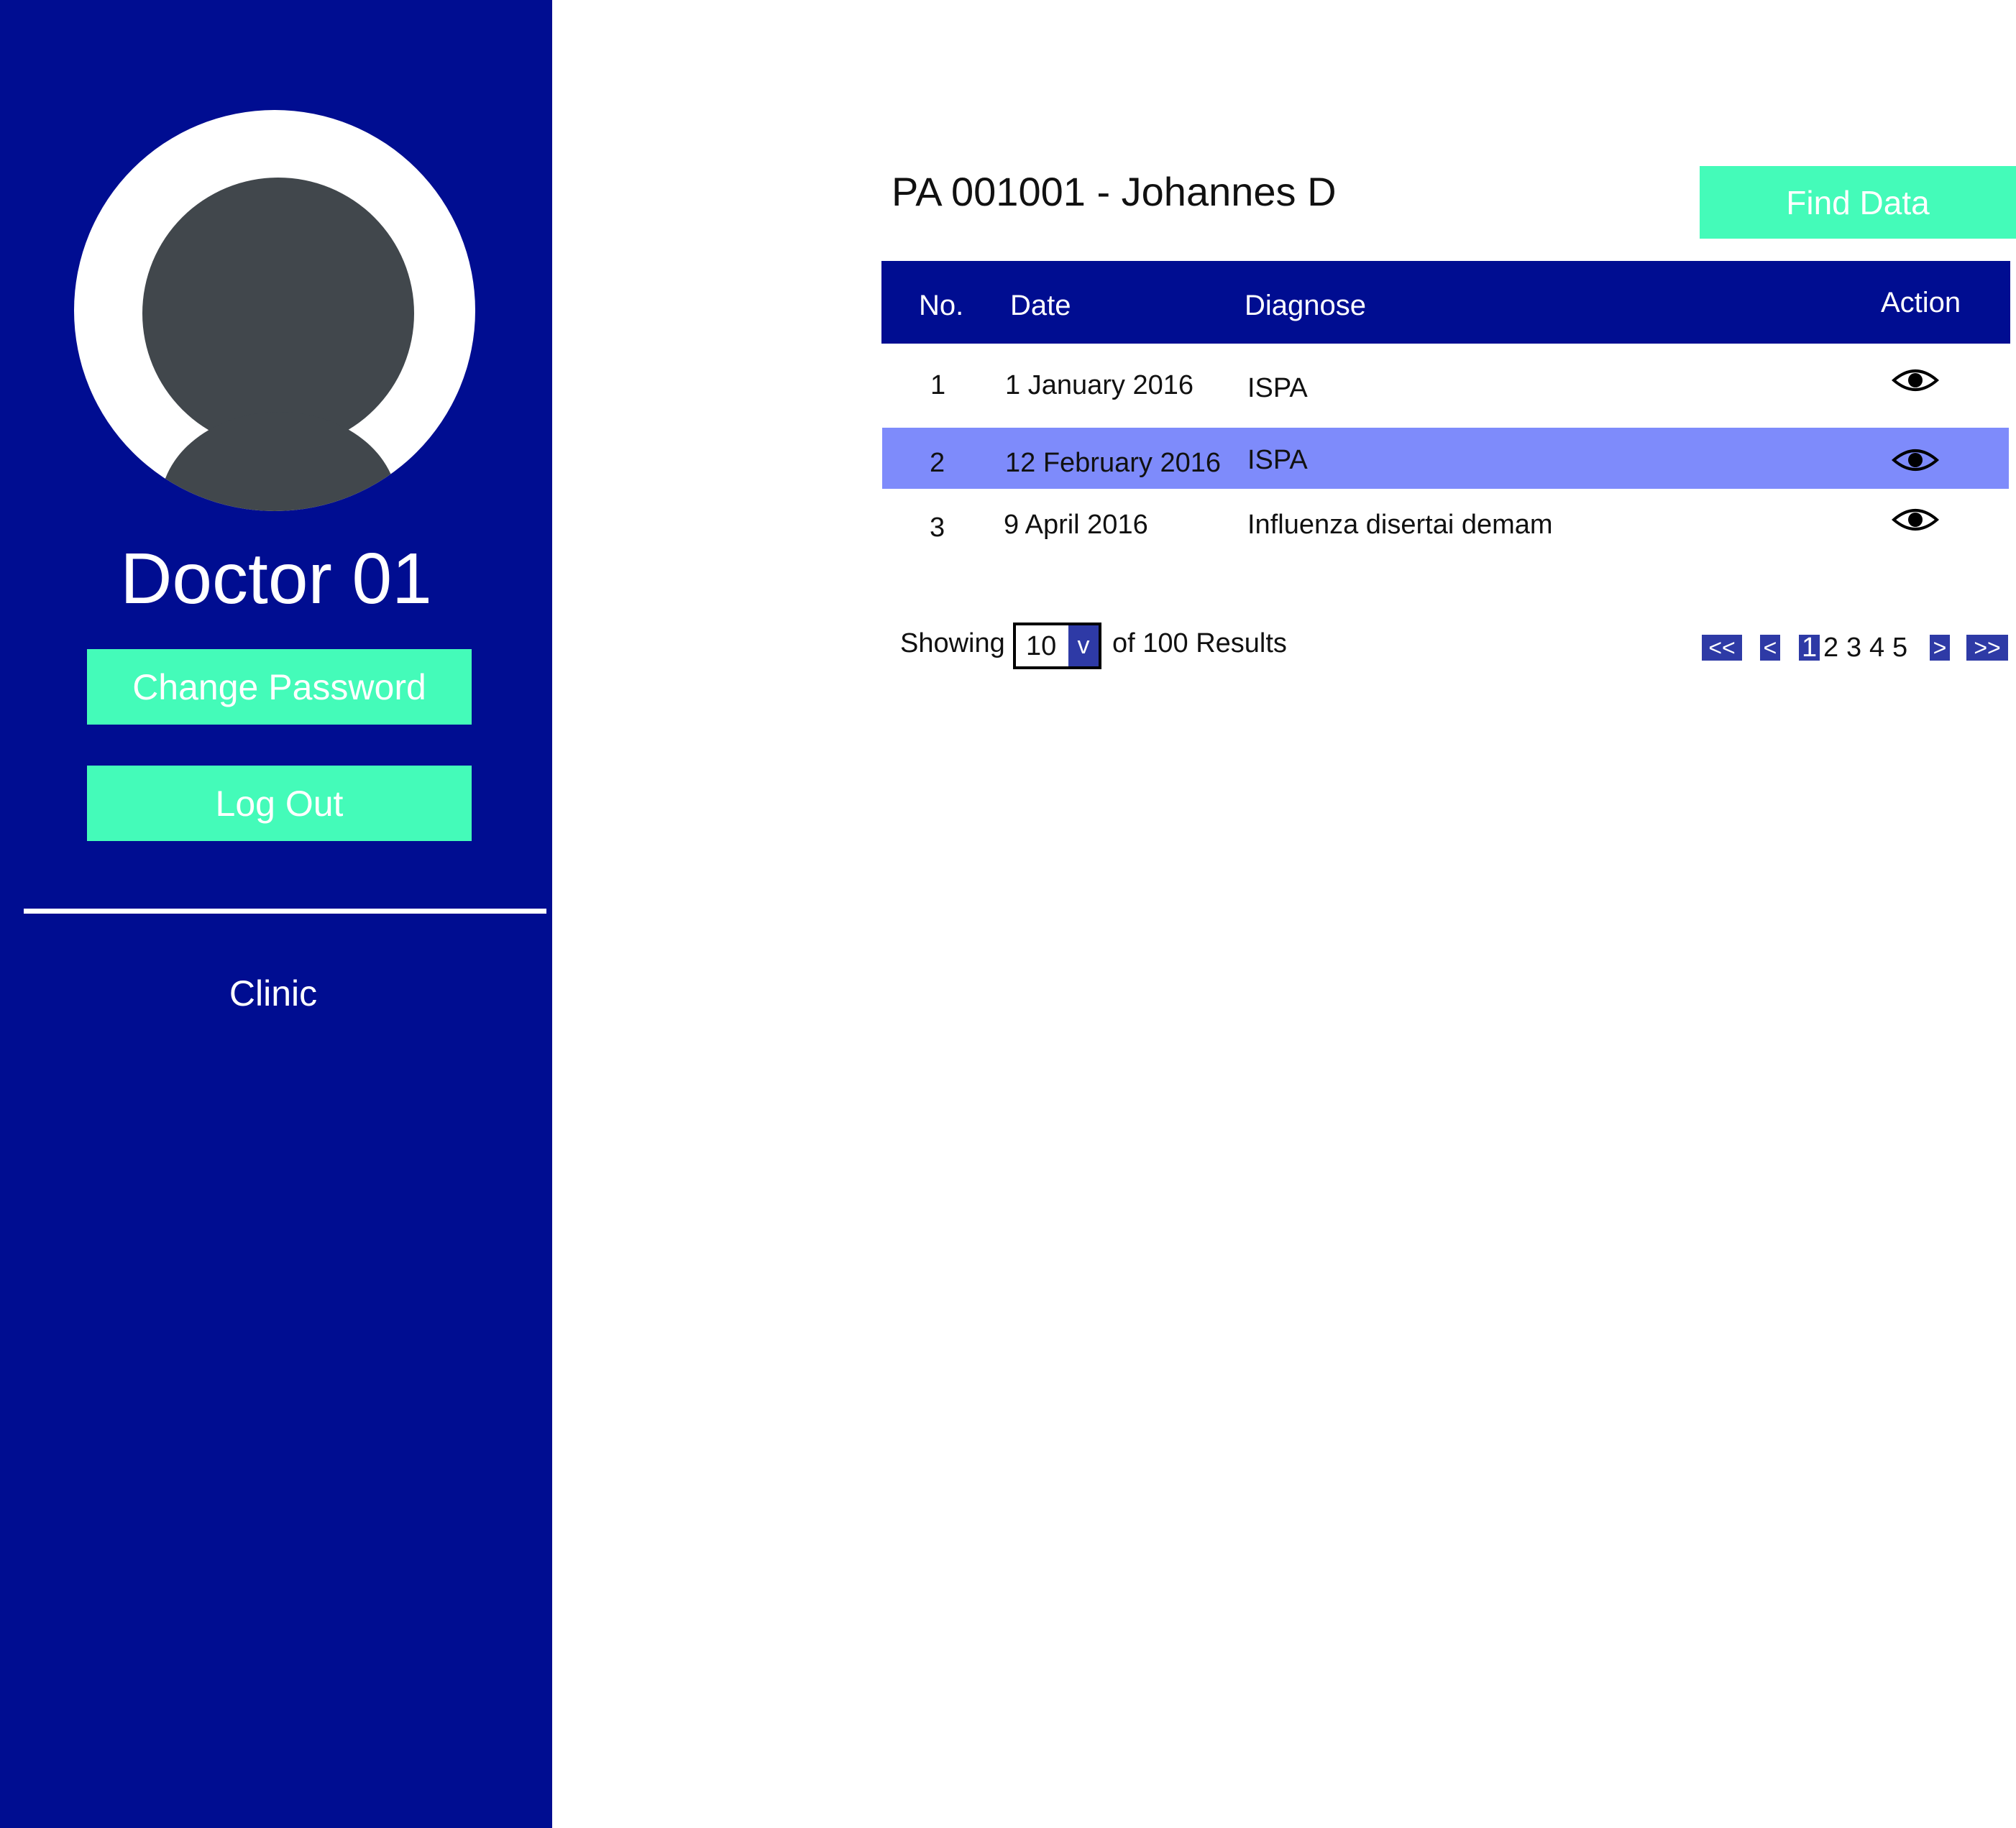  Describe the element at coordinates (1306, 305) in the screenshot. I see `column-header-diagnose: Diagnose` at that location.